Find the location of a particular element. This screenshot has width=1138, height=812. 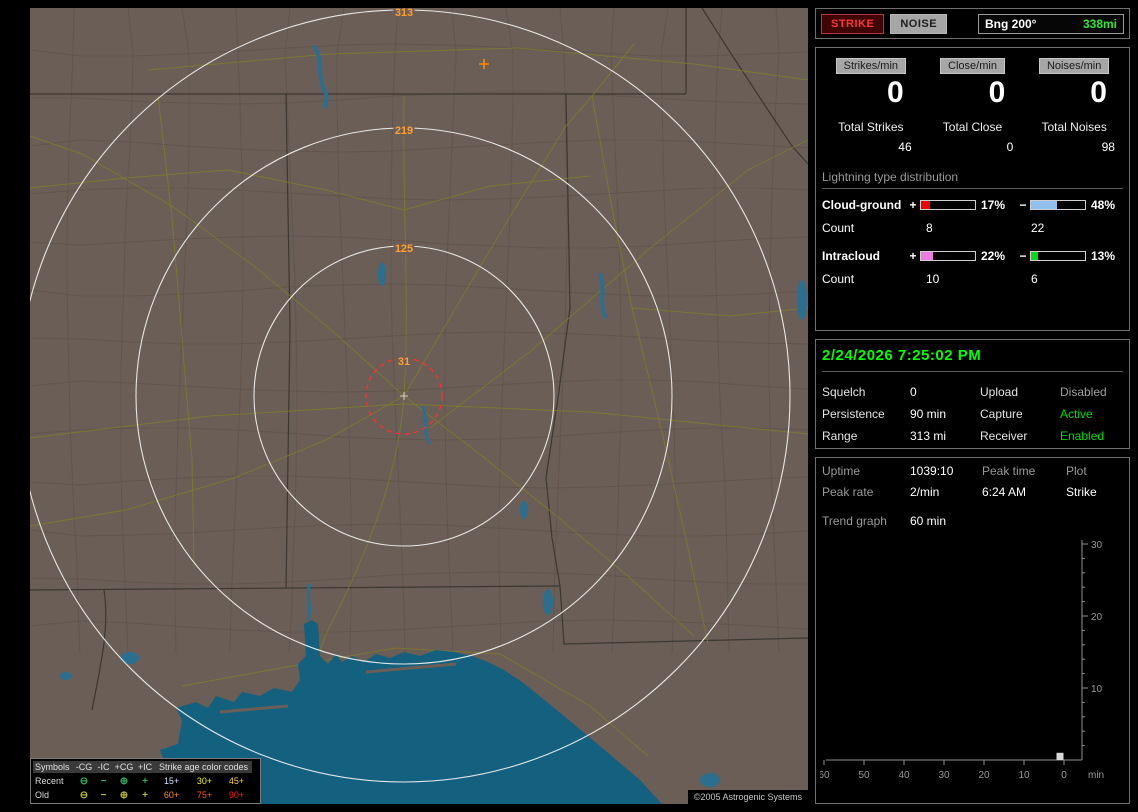

legend-col-neg-ic: -IC is located at coordinates (103, 767).